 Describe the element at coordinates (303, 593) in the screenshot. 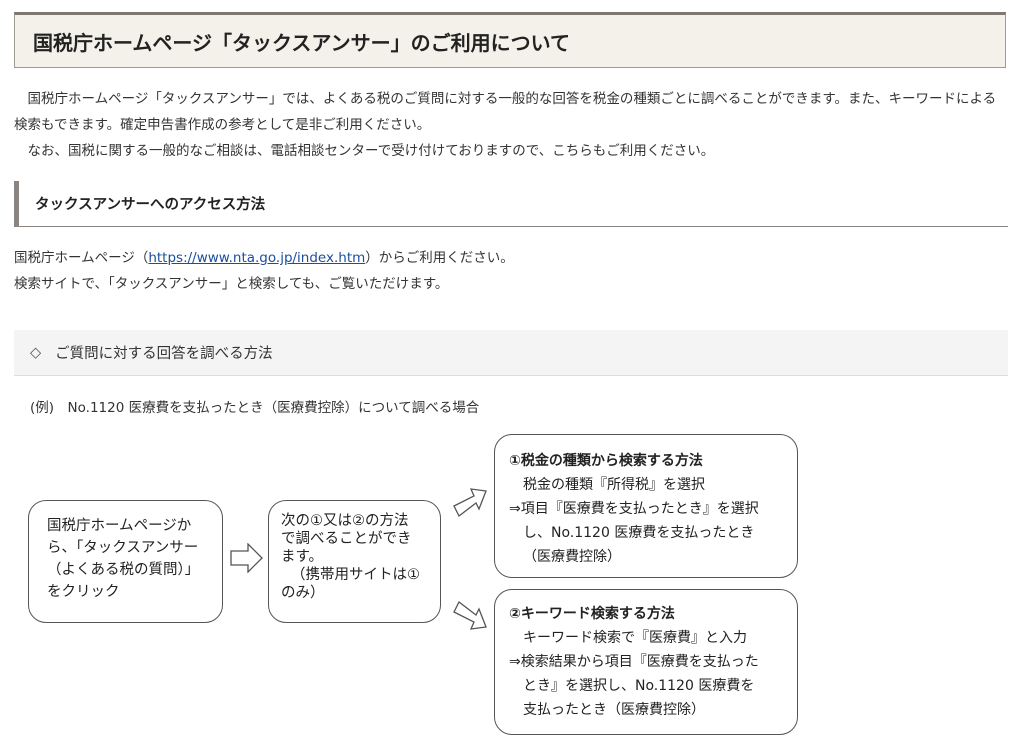

I see `flow-text: のみ）` at that location.